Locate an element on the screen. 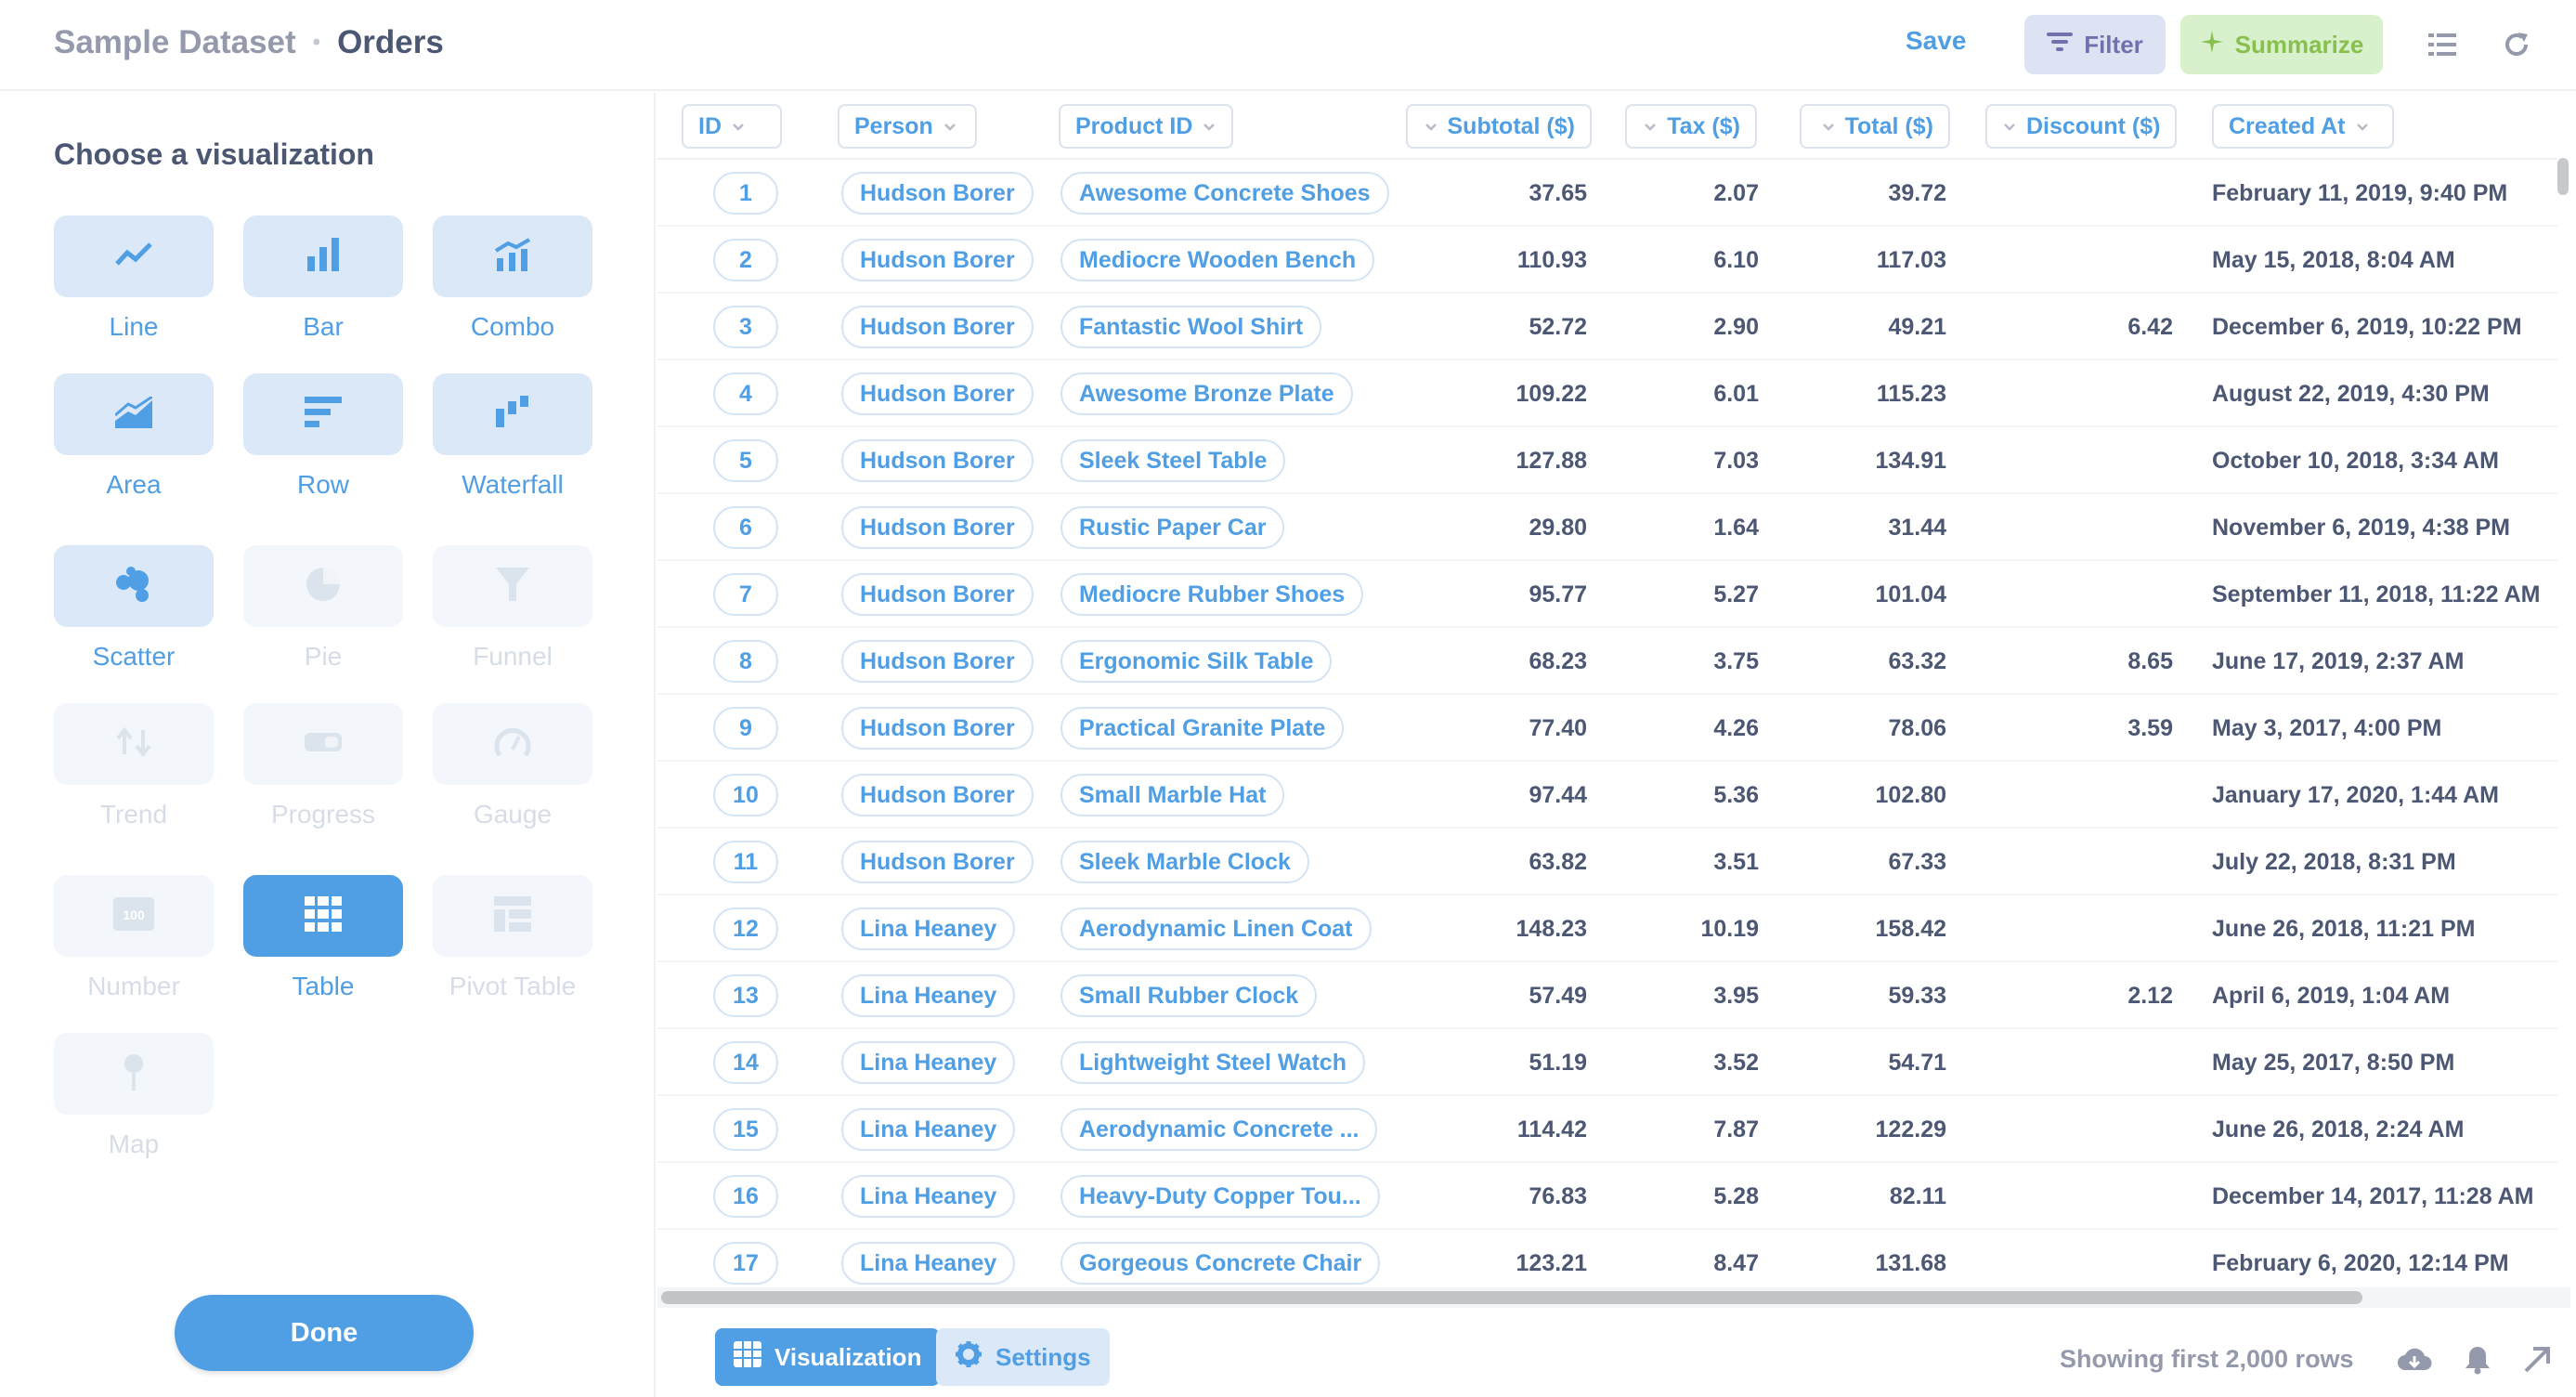  order-id-link: 16 is located at coordinates (746, 1196).